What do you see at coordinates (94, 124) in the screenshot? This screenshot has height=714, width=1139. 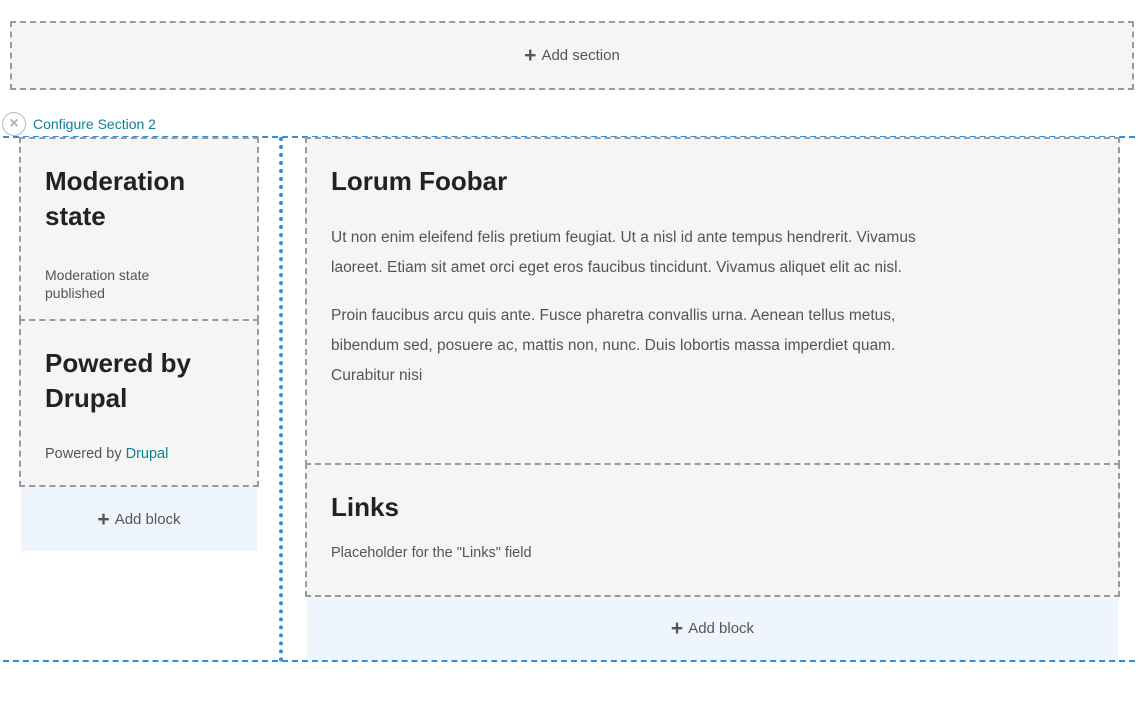 I see `configure-section-link: Configure Section 2` at bounding box center [94, 124].